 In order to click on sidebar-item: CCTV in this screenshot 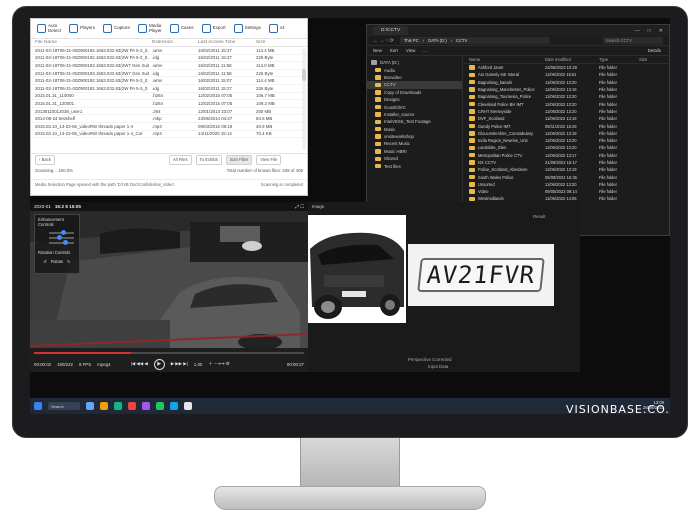, I will do `click(414, 85)`.